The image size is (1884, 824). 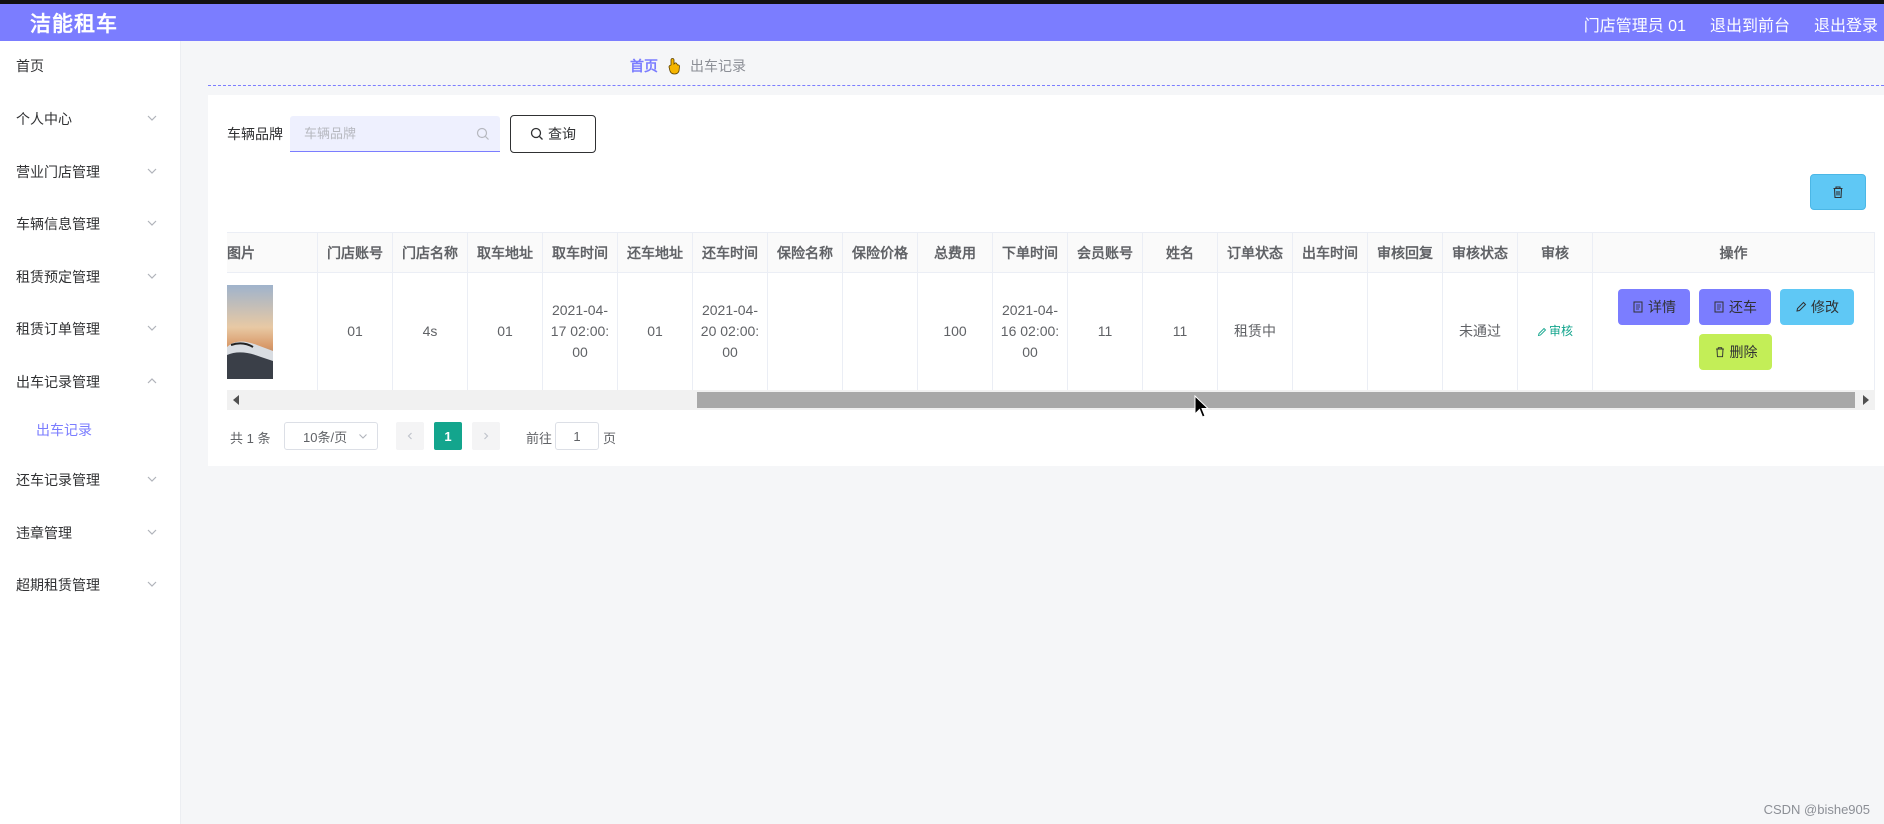 I want to click on query-button: 查询, so click(x=553, y=134).